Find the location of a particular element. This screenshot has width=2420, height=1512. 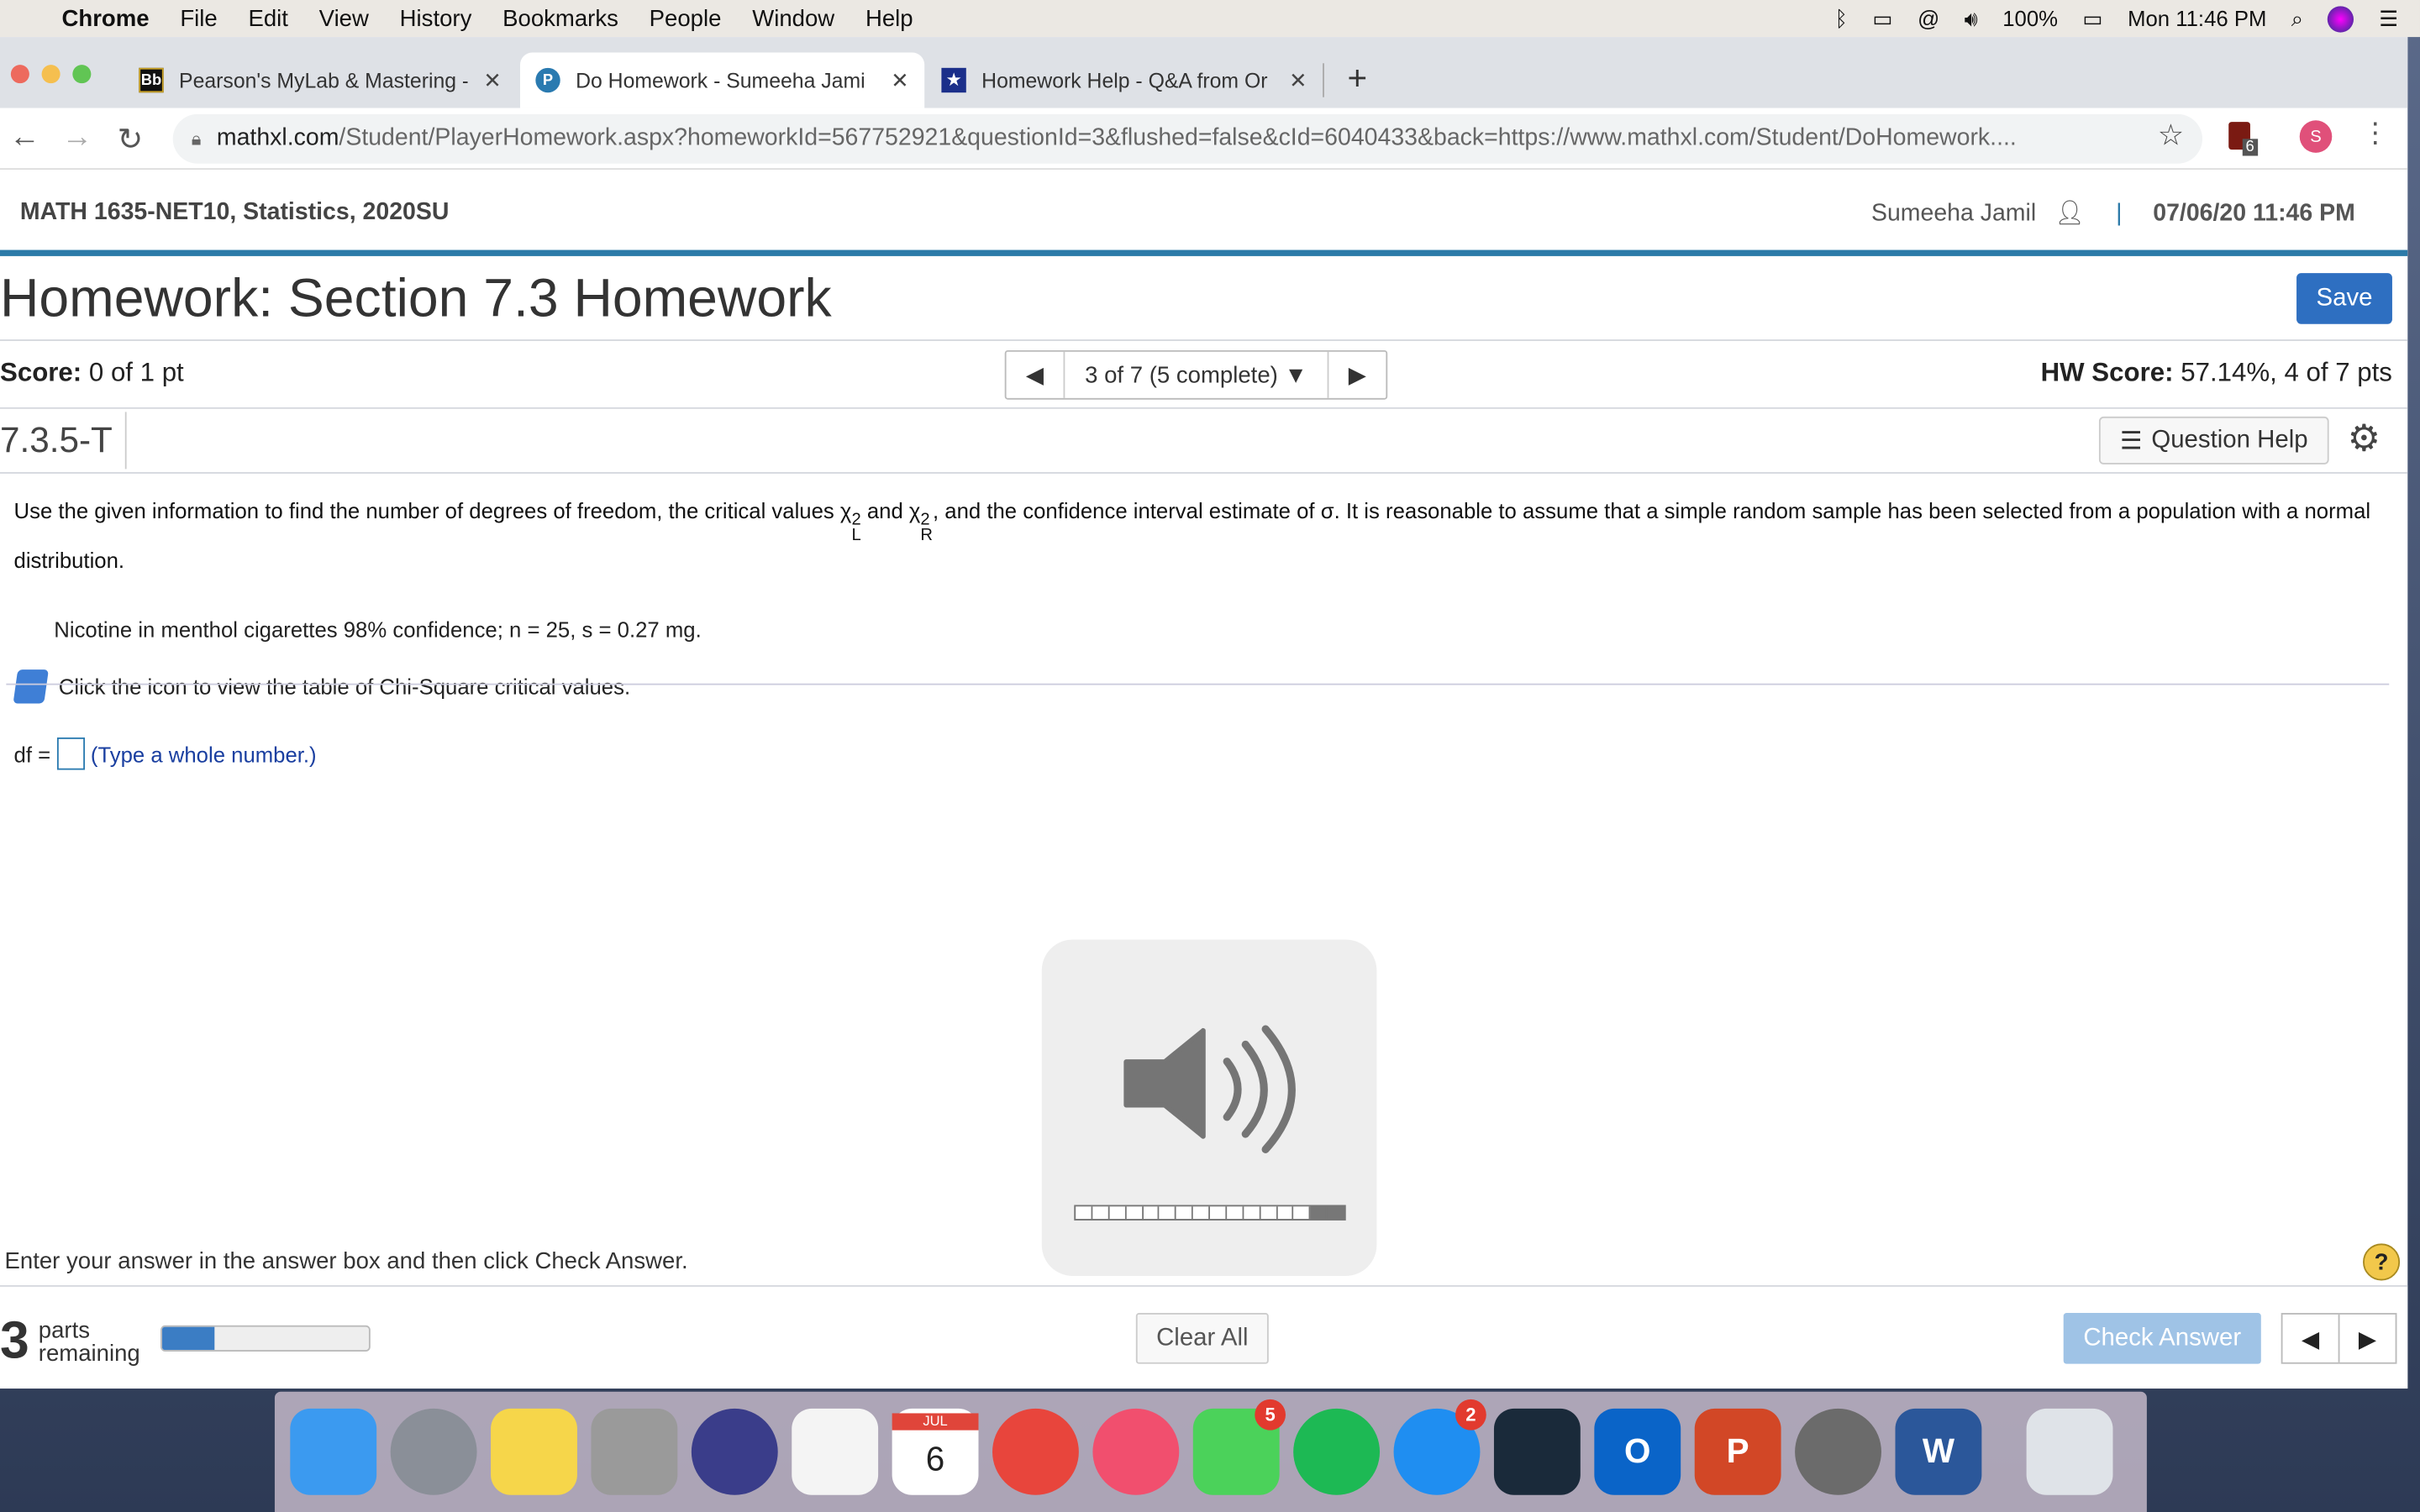

menu-edit: Edit is located at coordinates (268, 18).